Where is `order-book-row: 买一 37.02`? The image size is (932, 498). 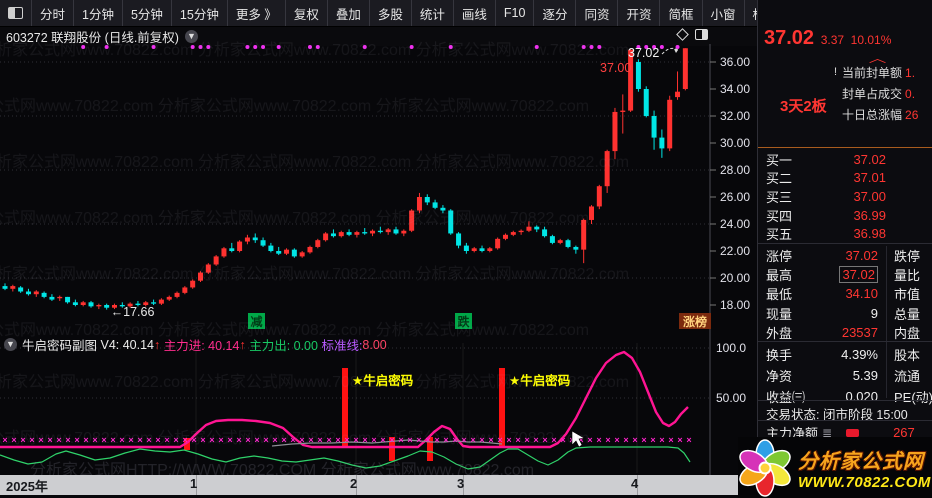 order-book-row: 买一 37.02 is located at coordinates (846, 159).